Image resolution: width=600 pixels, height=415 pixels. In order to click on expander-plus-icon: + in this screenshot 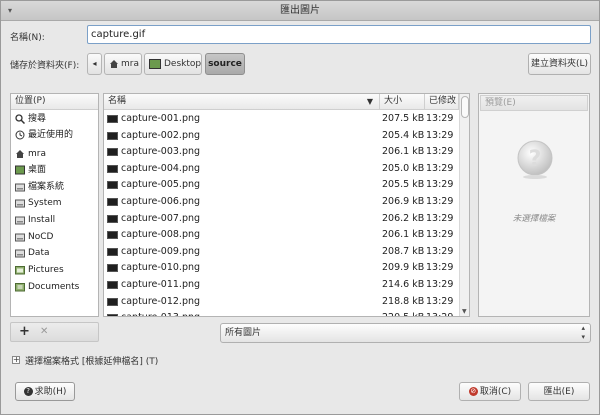, I will do `click(16, 359)`.